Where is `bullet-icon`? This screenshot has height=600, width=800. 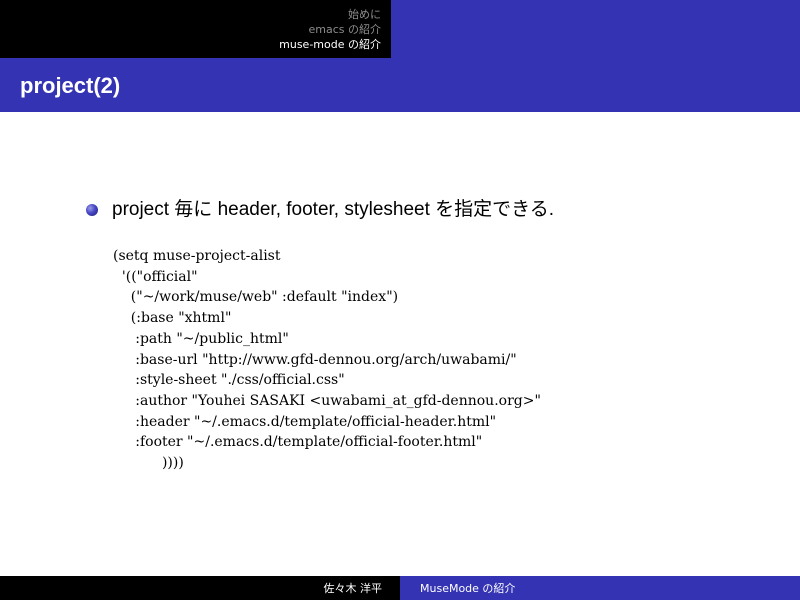
bullet-icon is located at coordinates (92, 210).